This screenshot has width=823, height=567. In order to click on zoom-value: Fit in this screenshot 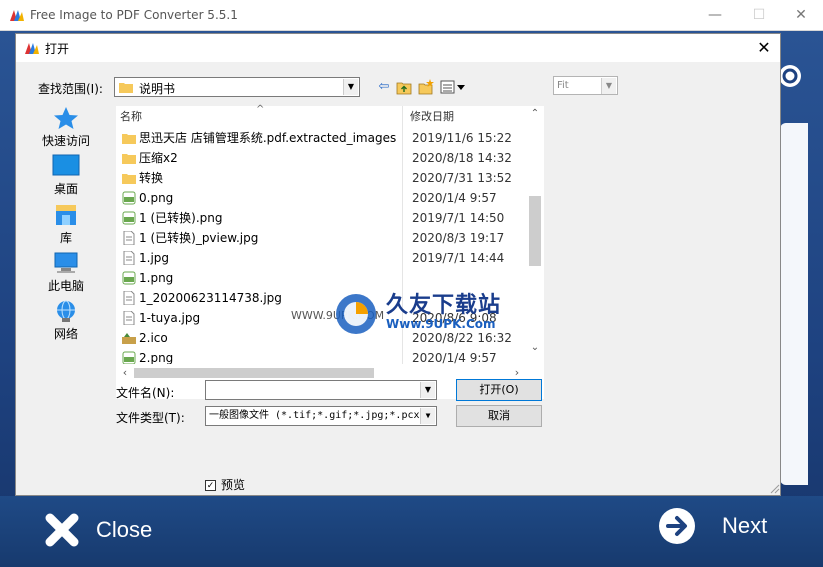, I will do `click(563, 85)`.